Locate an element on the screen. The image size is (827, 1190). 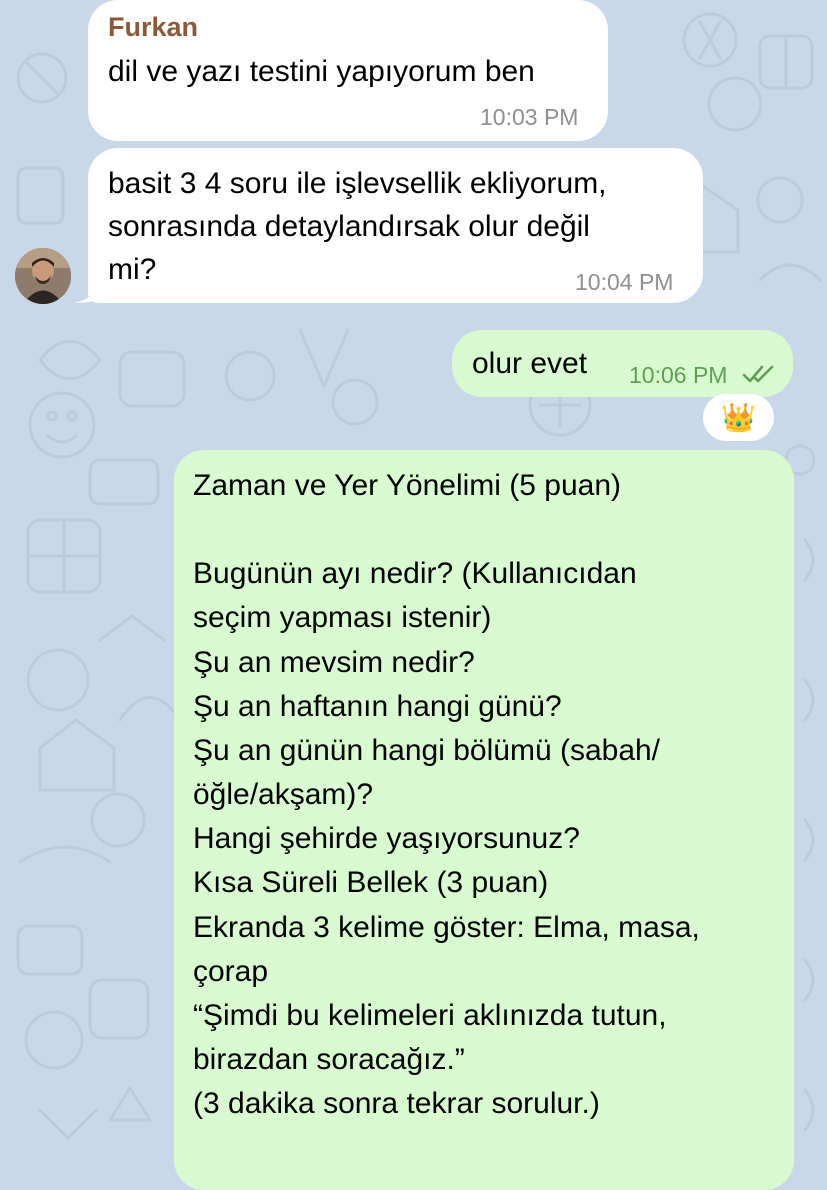
avatar is located at coordinates (43, 276).